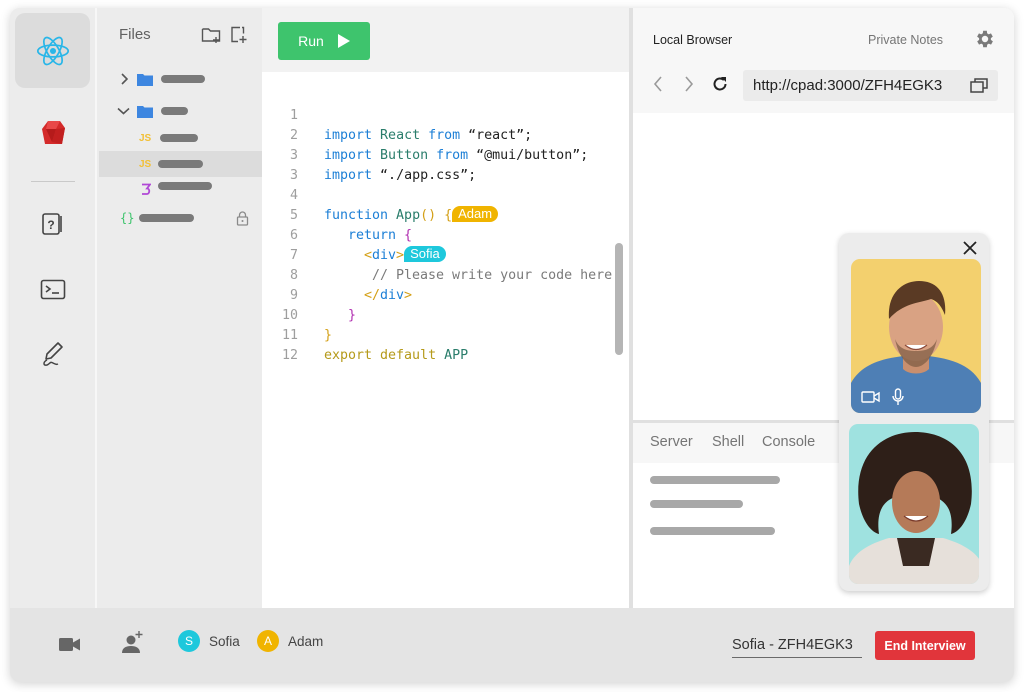 The image size is (1024, 692). I want to click on open-in-new-window-icon, so click(979, 85).